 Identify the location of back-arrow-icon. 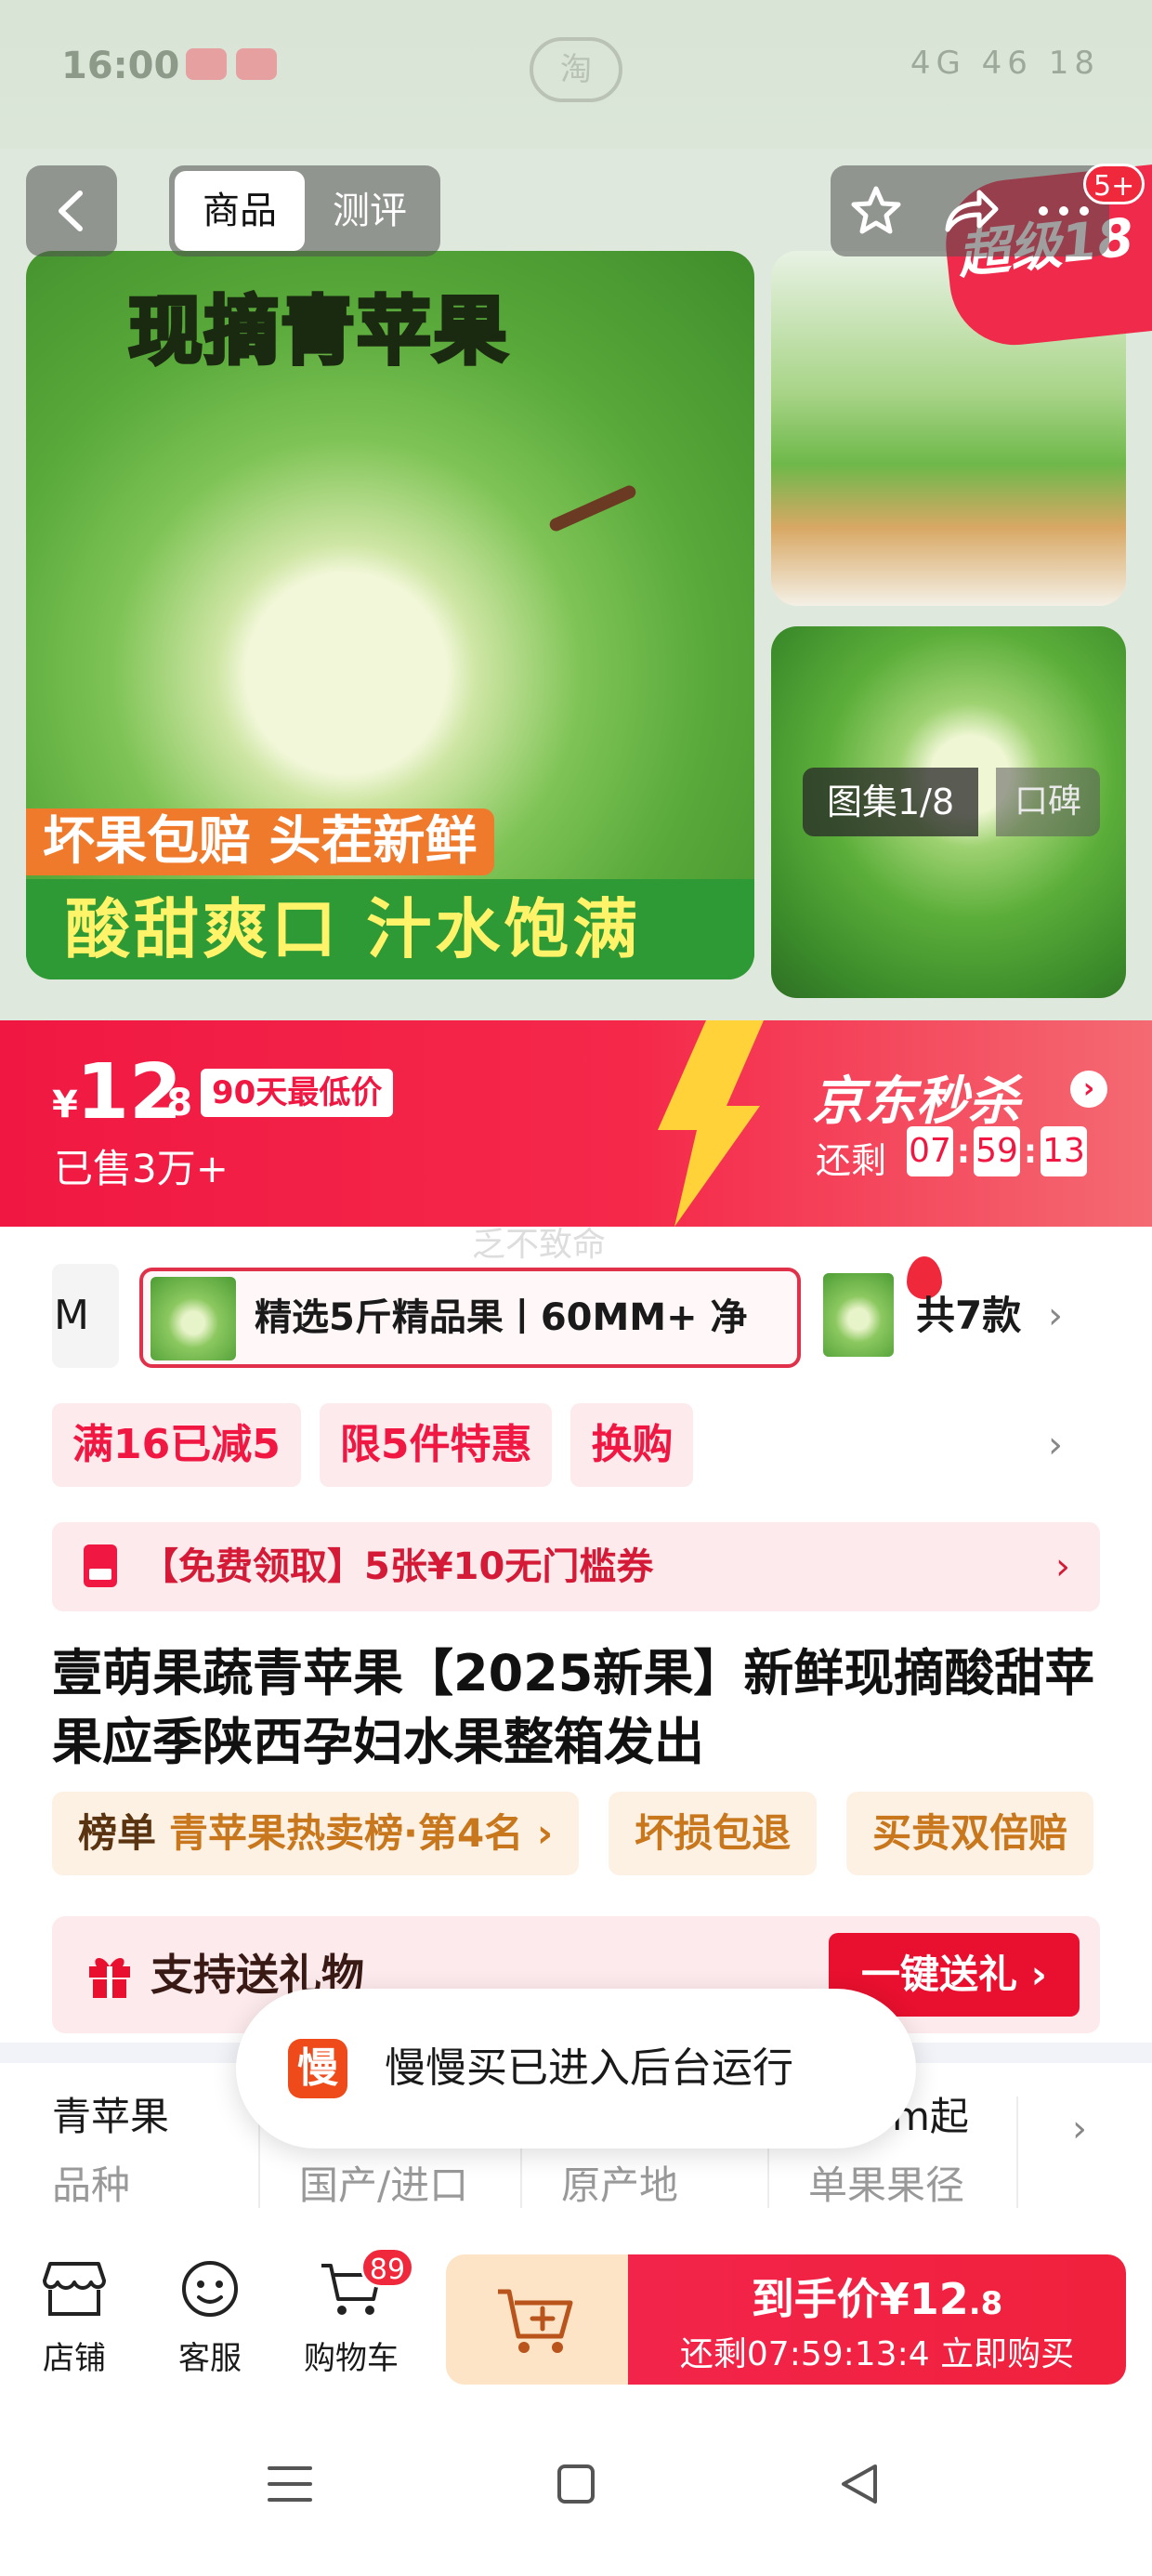
(71, 211).